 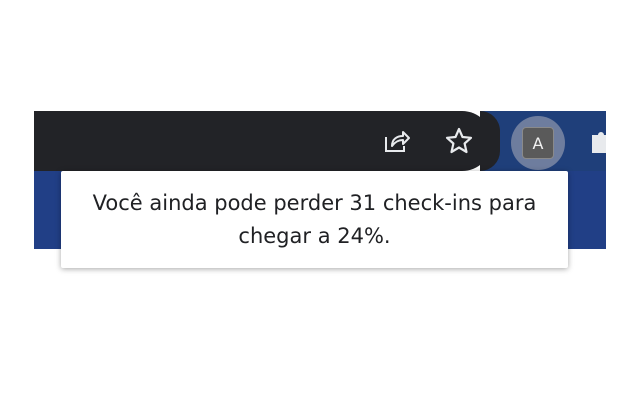 I want to click on share-icon, so click(x=397, y=141).